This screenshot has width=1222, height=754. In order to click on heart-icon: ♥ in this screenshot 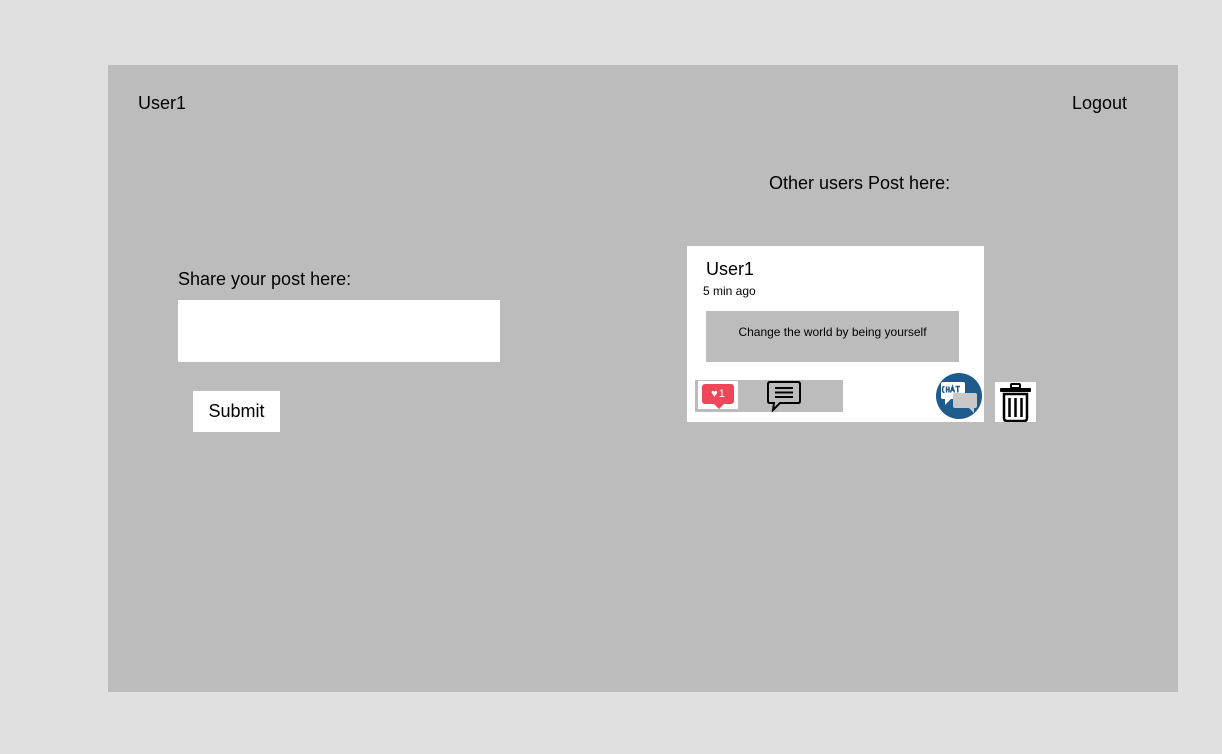, I will do `click(714, 394)`.